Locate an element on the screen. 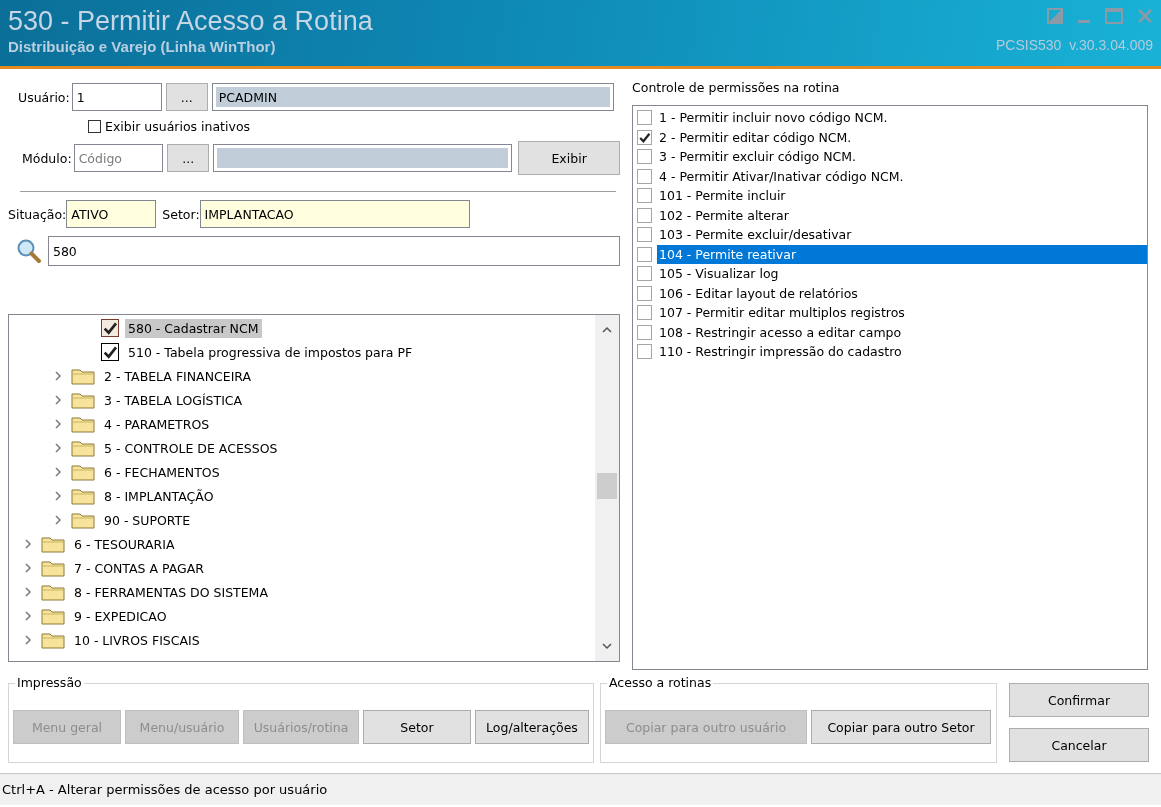 The image size is (1161, 807). permission-item: 104 - Permite reativar is located at coordinates (902, 254).